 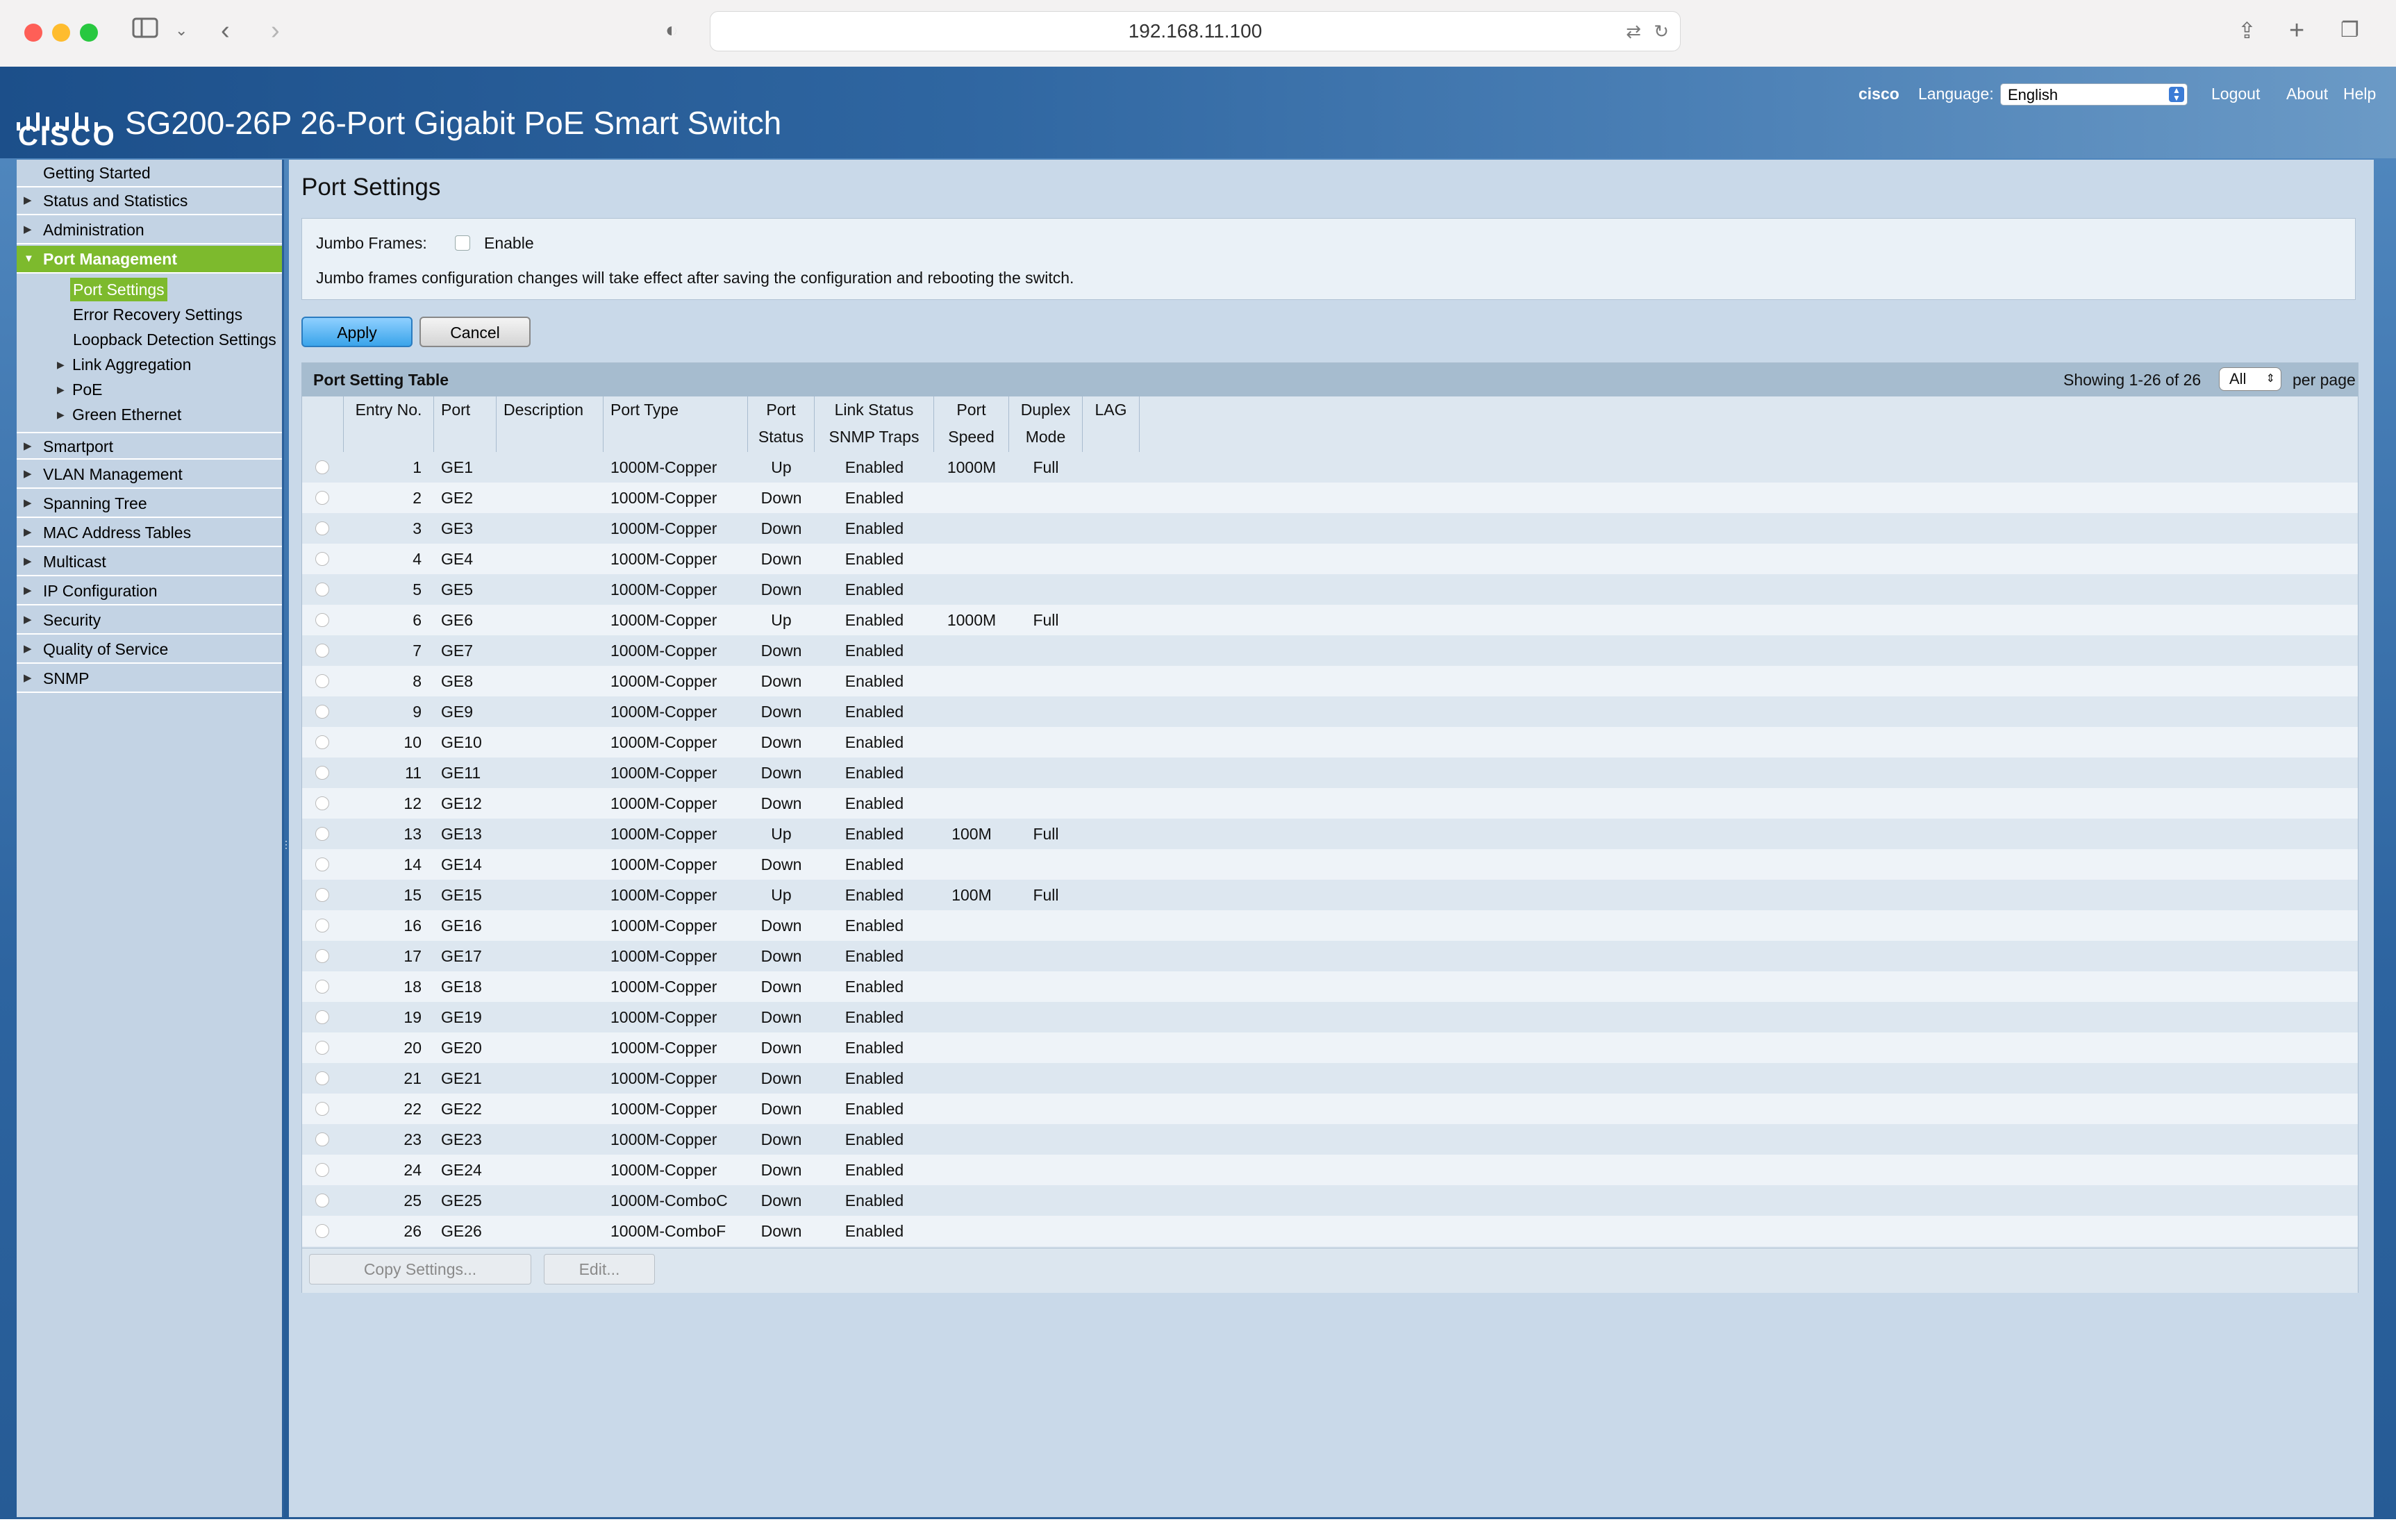 I want to click on sidebar-item-quality-of-service: ▶ Quality of Service, so click(x=149, y=650).